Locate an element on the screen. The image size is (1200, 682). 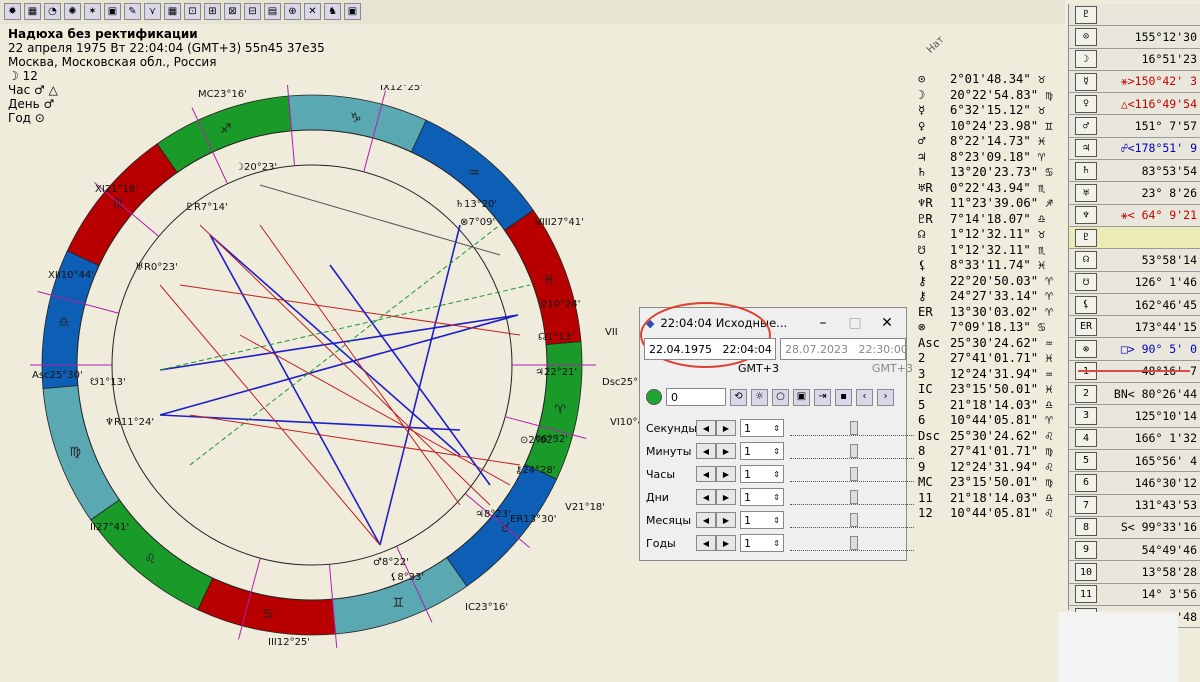
aspect-row: 10 13°58'28 is located at coordinates (1134, 572).